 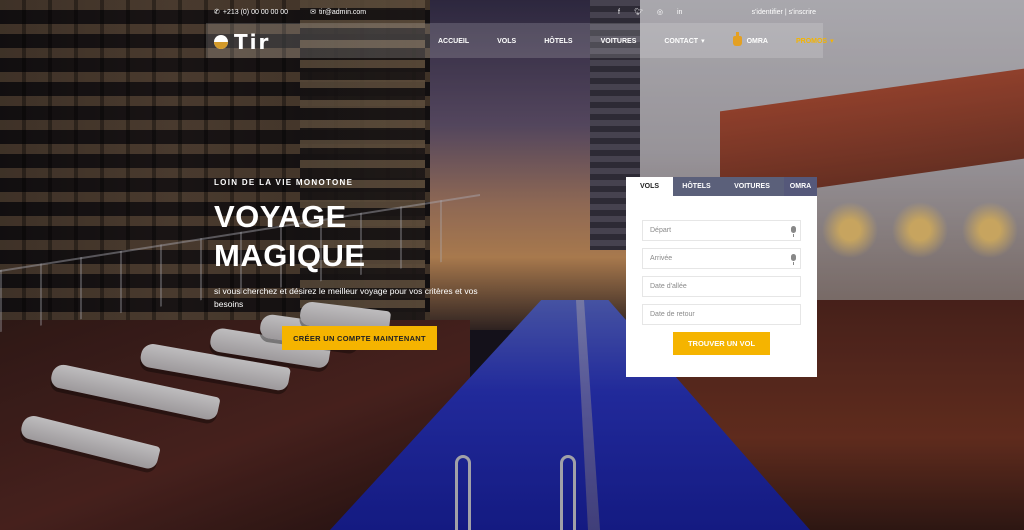 What do you see at coordinates (342, 12) in the screenshot?
I see `email-address: tir@admin.com` at bounding box center [342, 12].